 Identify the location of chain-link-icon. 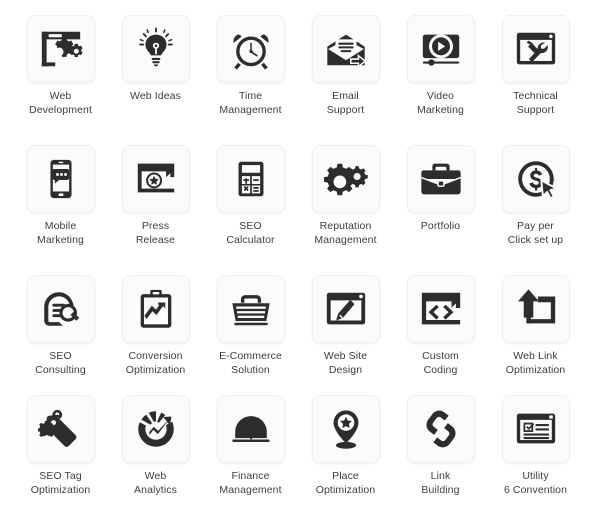
(440, 429).